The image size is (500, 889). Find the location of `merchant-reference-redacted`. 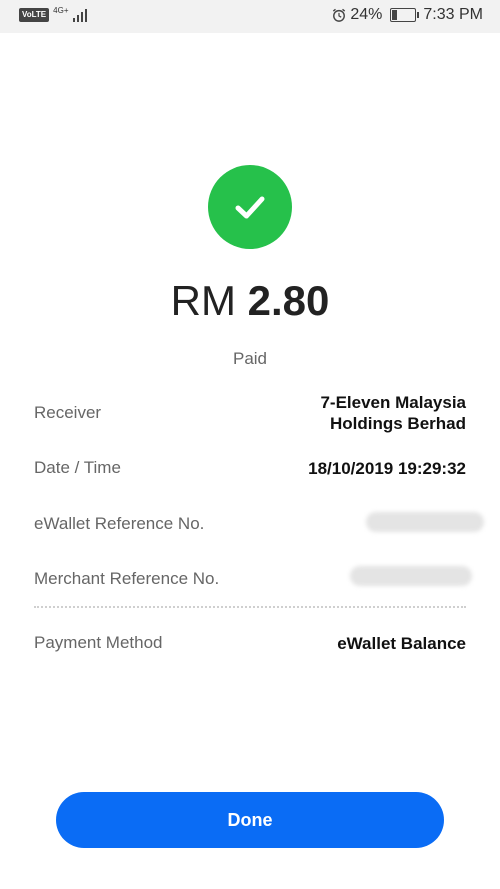

merchant-reference-redacted is located at coordinates (411, 576).